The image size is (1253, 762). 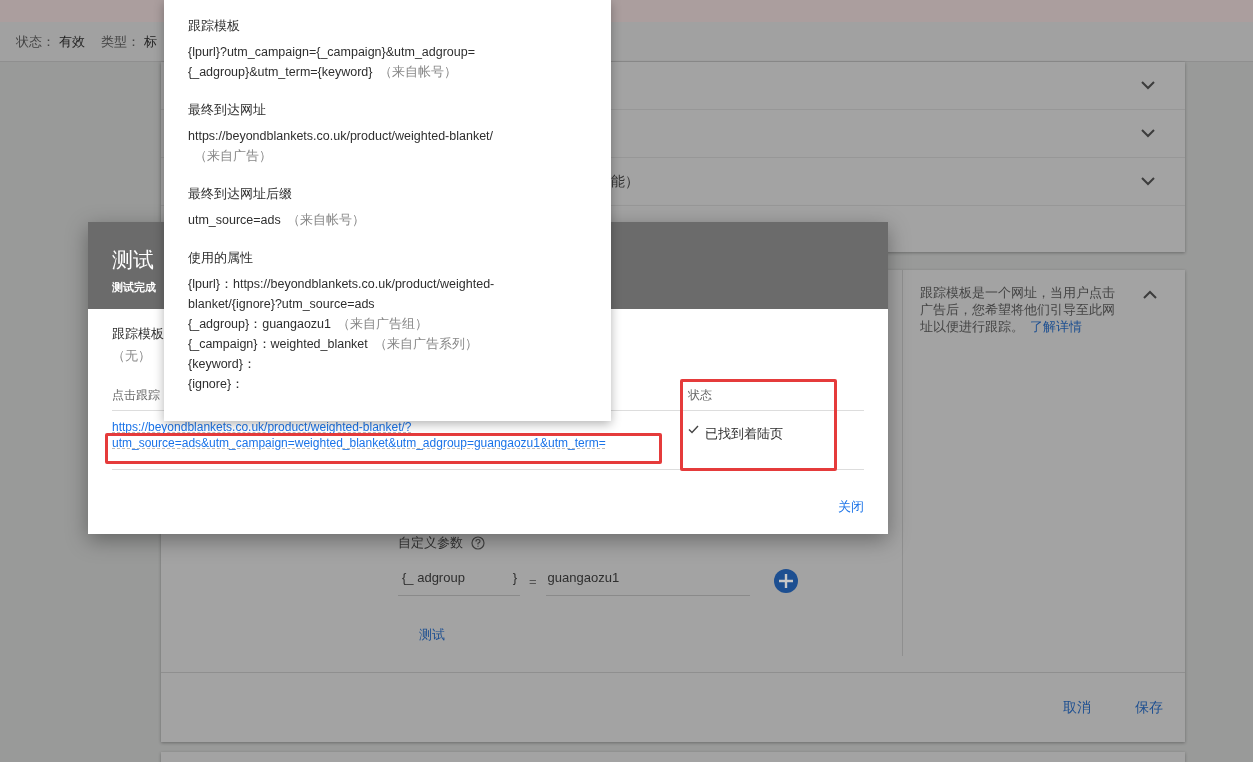 What do you see at coordinates (1077, 707) in the screenshot?
I see `footer-button: 取消` at bounding box center [1077, 707].